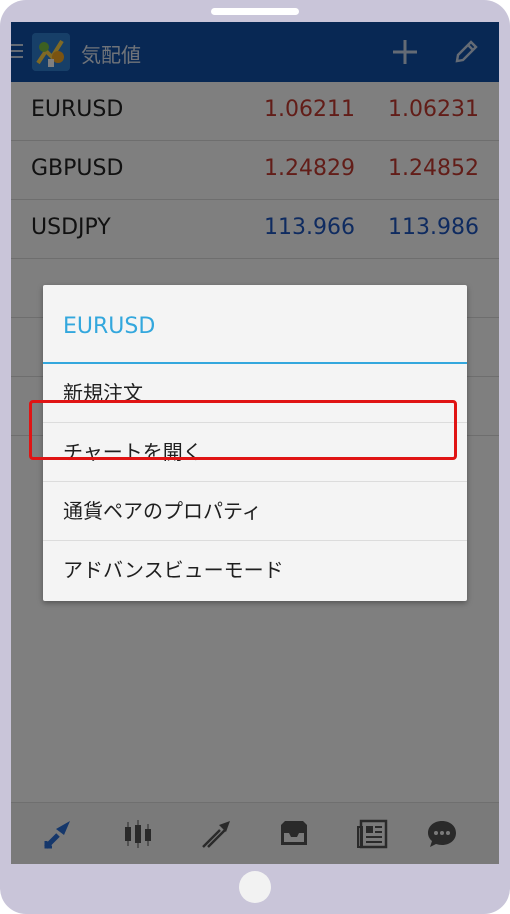  I want to click on advanced-view-item: アドバンスビューモード, so click(255, 570).